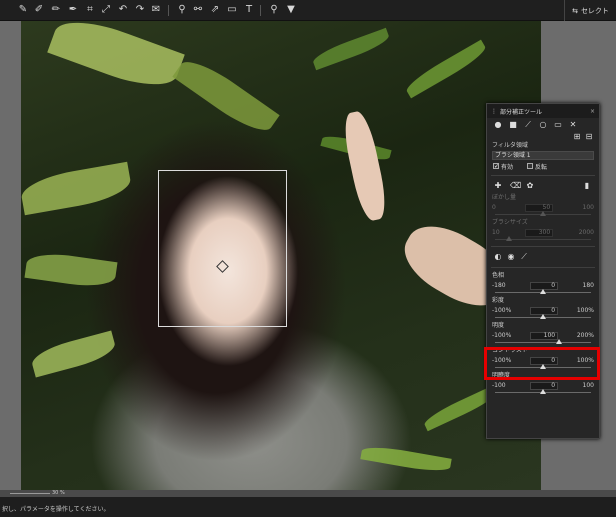 The height and width of the screenshot is (517, 616). Describe the element at coordinates (274, 10) in the screenshot. I see `zoom-icon: ⚲` at that location.